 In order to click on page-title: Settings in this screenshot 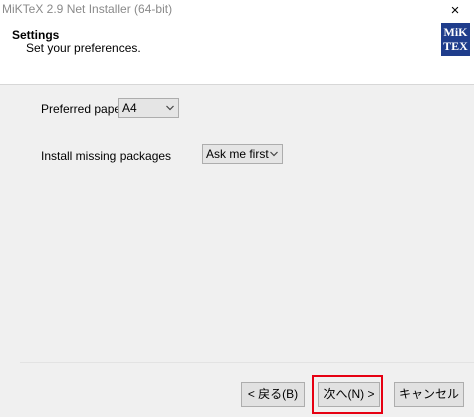, I will do `click(36, 35)`.